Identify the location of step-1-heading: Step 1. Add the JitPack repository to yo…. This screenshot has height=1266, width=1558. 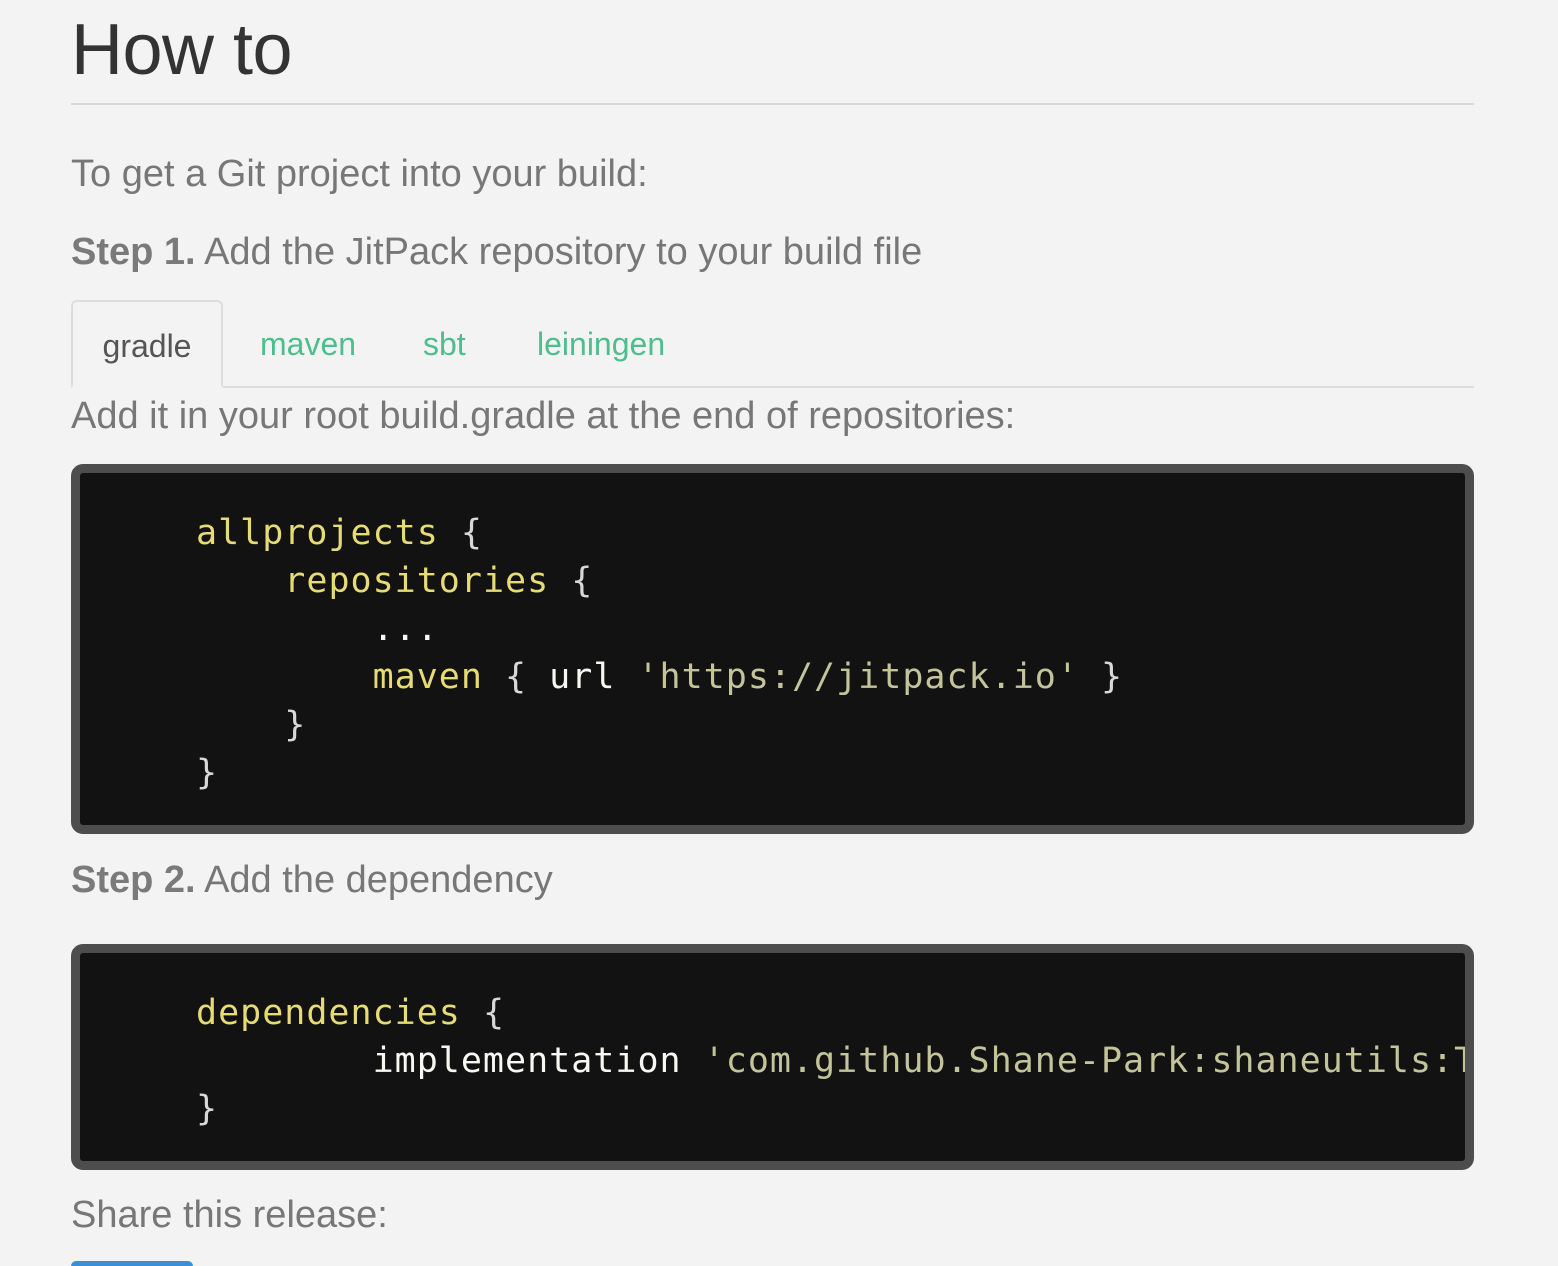
(496, 252).